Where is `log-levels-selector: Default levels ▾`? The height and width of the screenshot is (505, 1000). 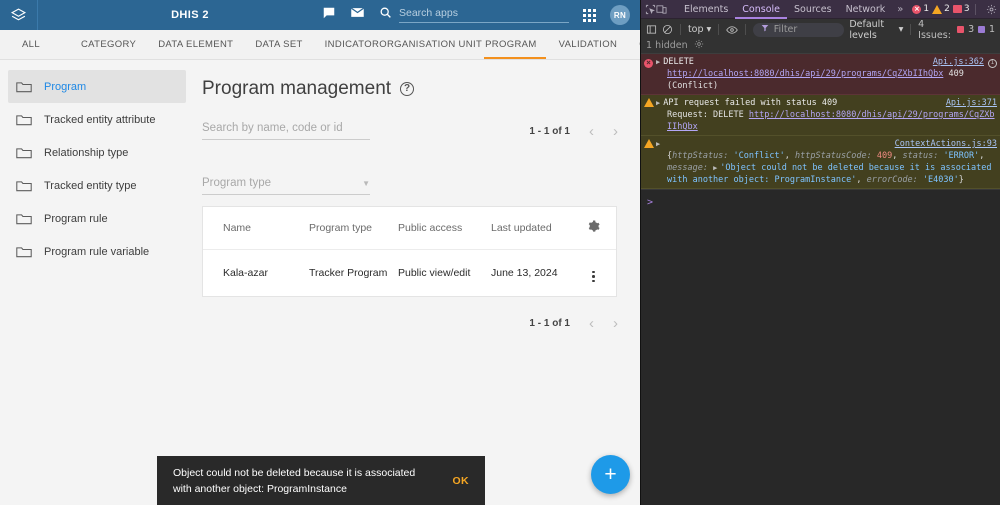 log-levels-selector: Default levels ▾ is located at coordinates (876, 30).